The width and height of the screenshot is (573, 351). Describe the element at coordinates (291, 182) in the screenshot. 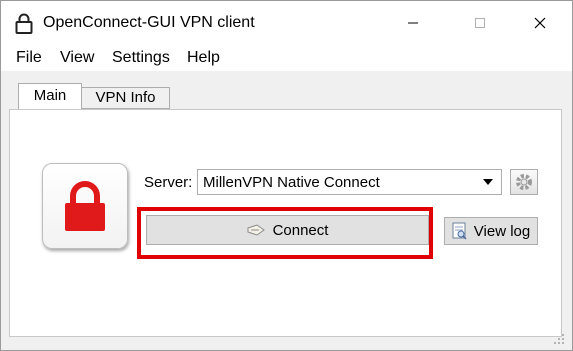

I see `server-select-value: MillenVPN Native Connect` at that location.